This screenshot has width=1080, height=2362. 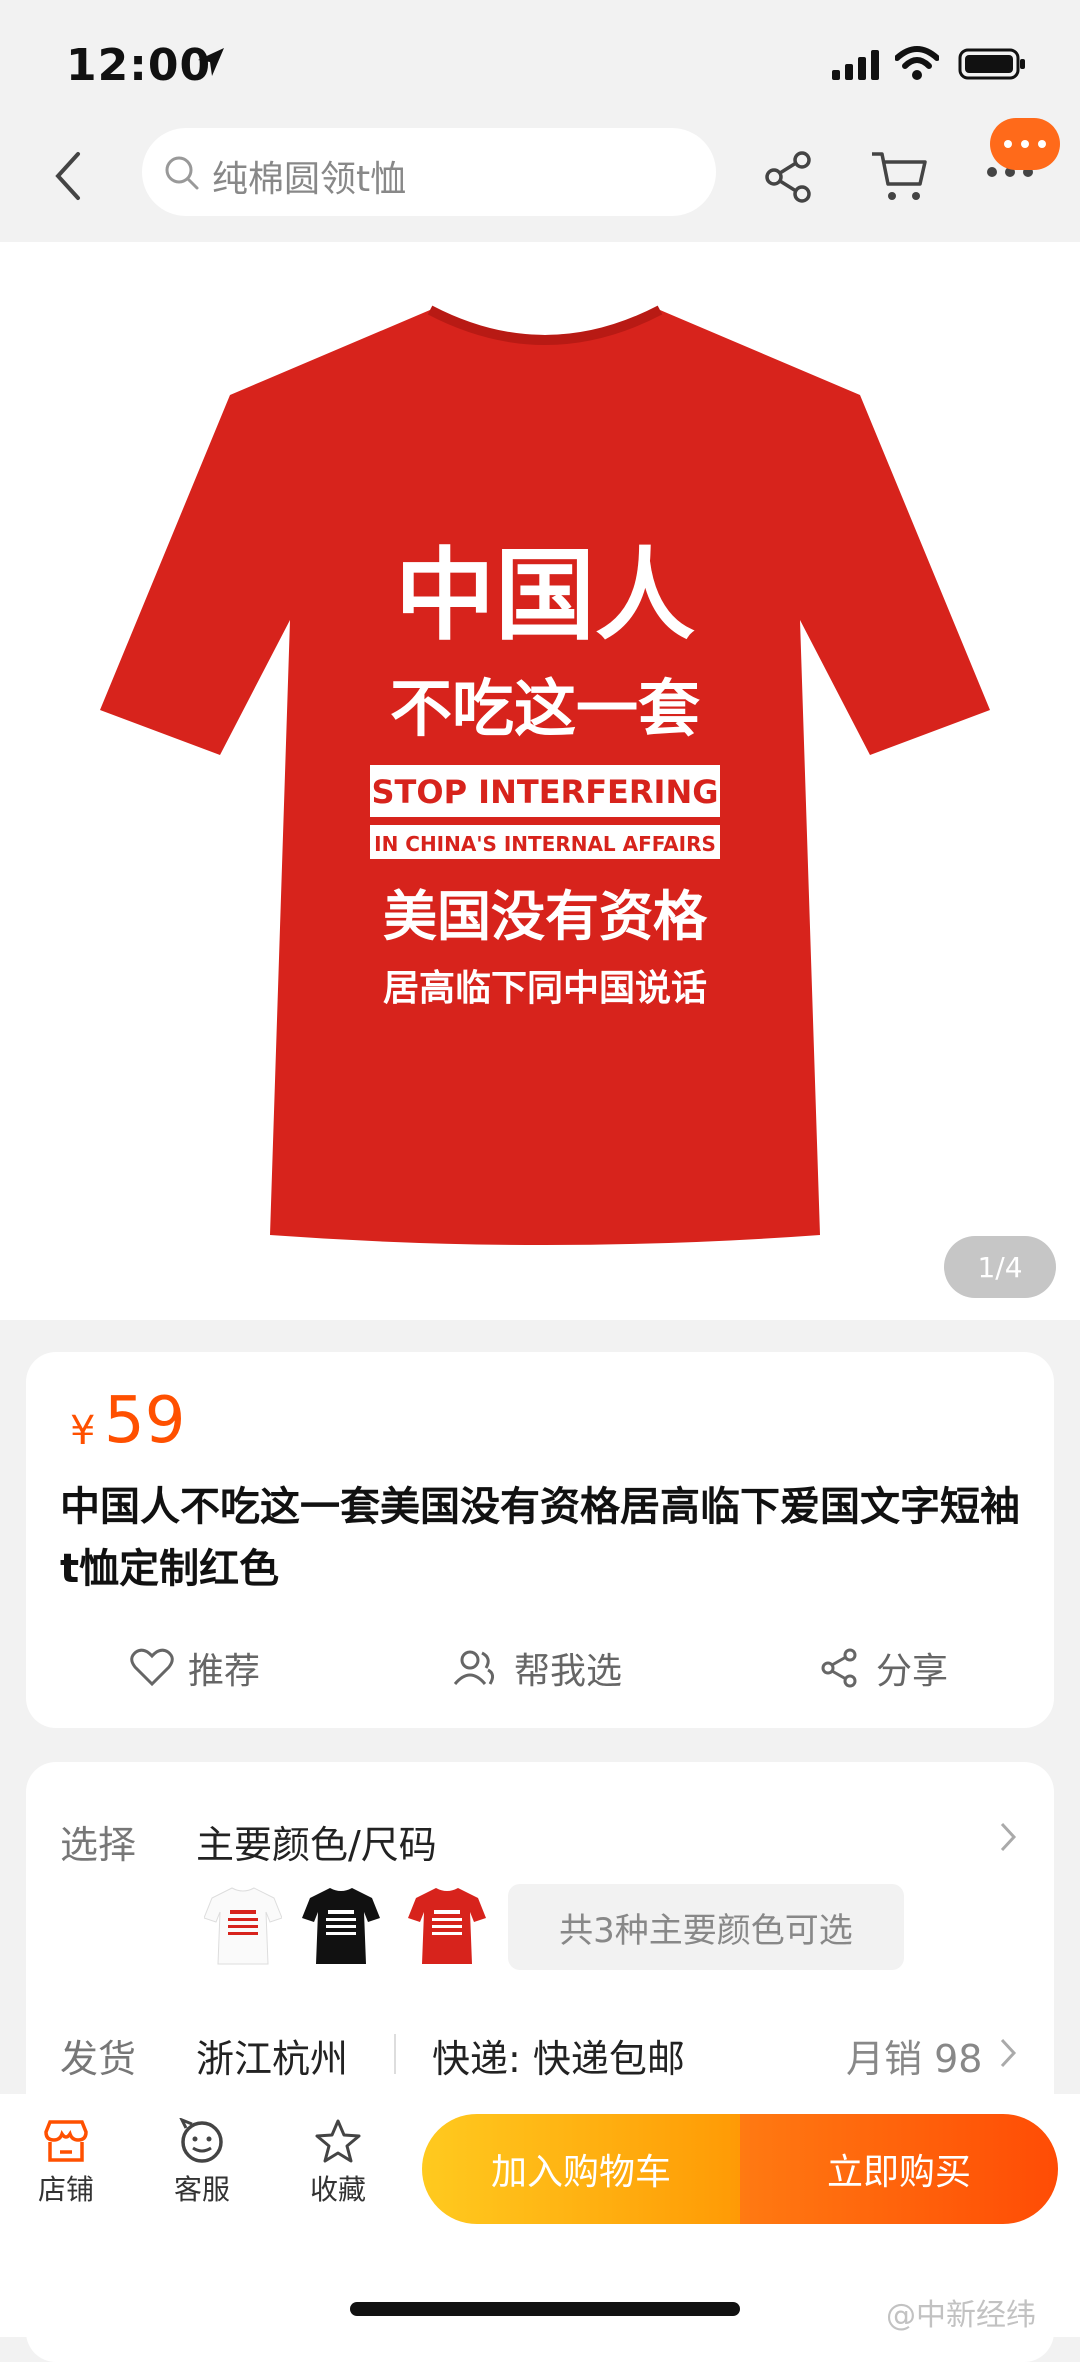 I want to click on search-icon, so click(x=182, y=173).